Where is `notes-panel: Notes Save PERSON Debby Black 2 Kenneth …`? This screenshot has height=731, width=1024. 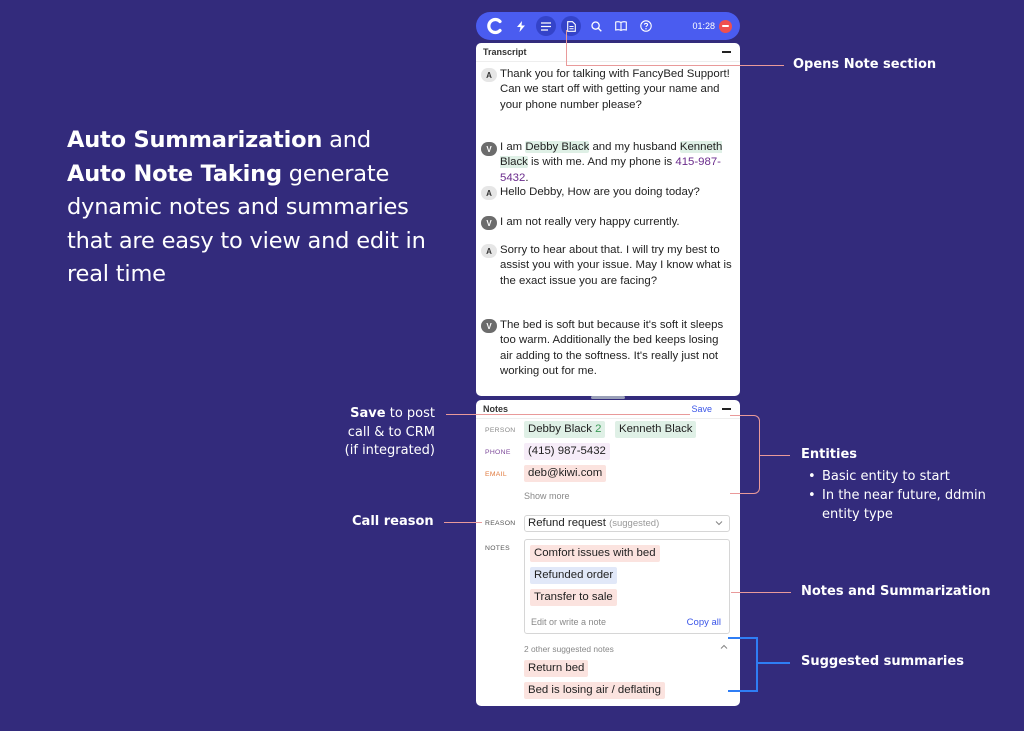 notes-panel: Notes Save PERSON Debby Black 2 Kenneth … is located at coordinates (608, 553).